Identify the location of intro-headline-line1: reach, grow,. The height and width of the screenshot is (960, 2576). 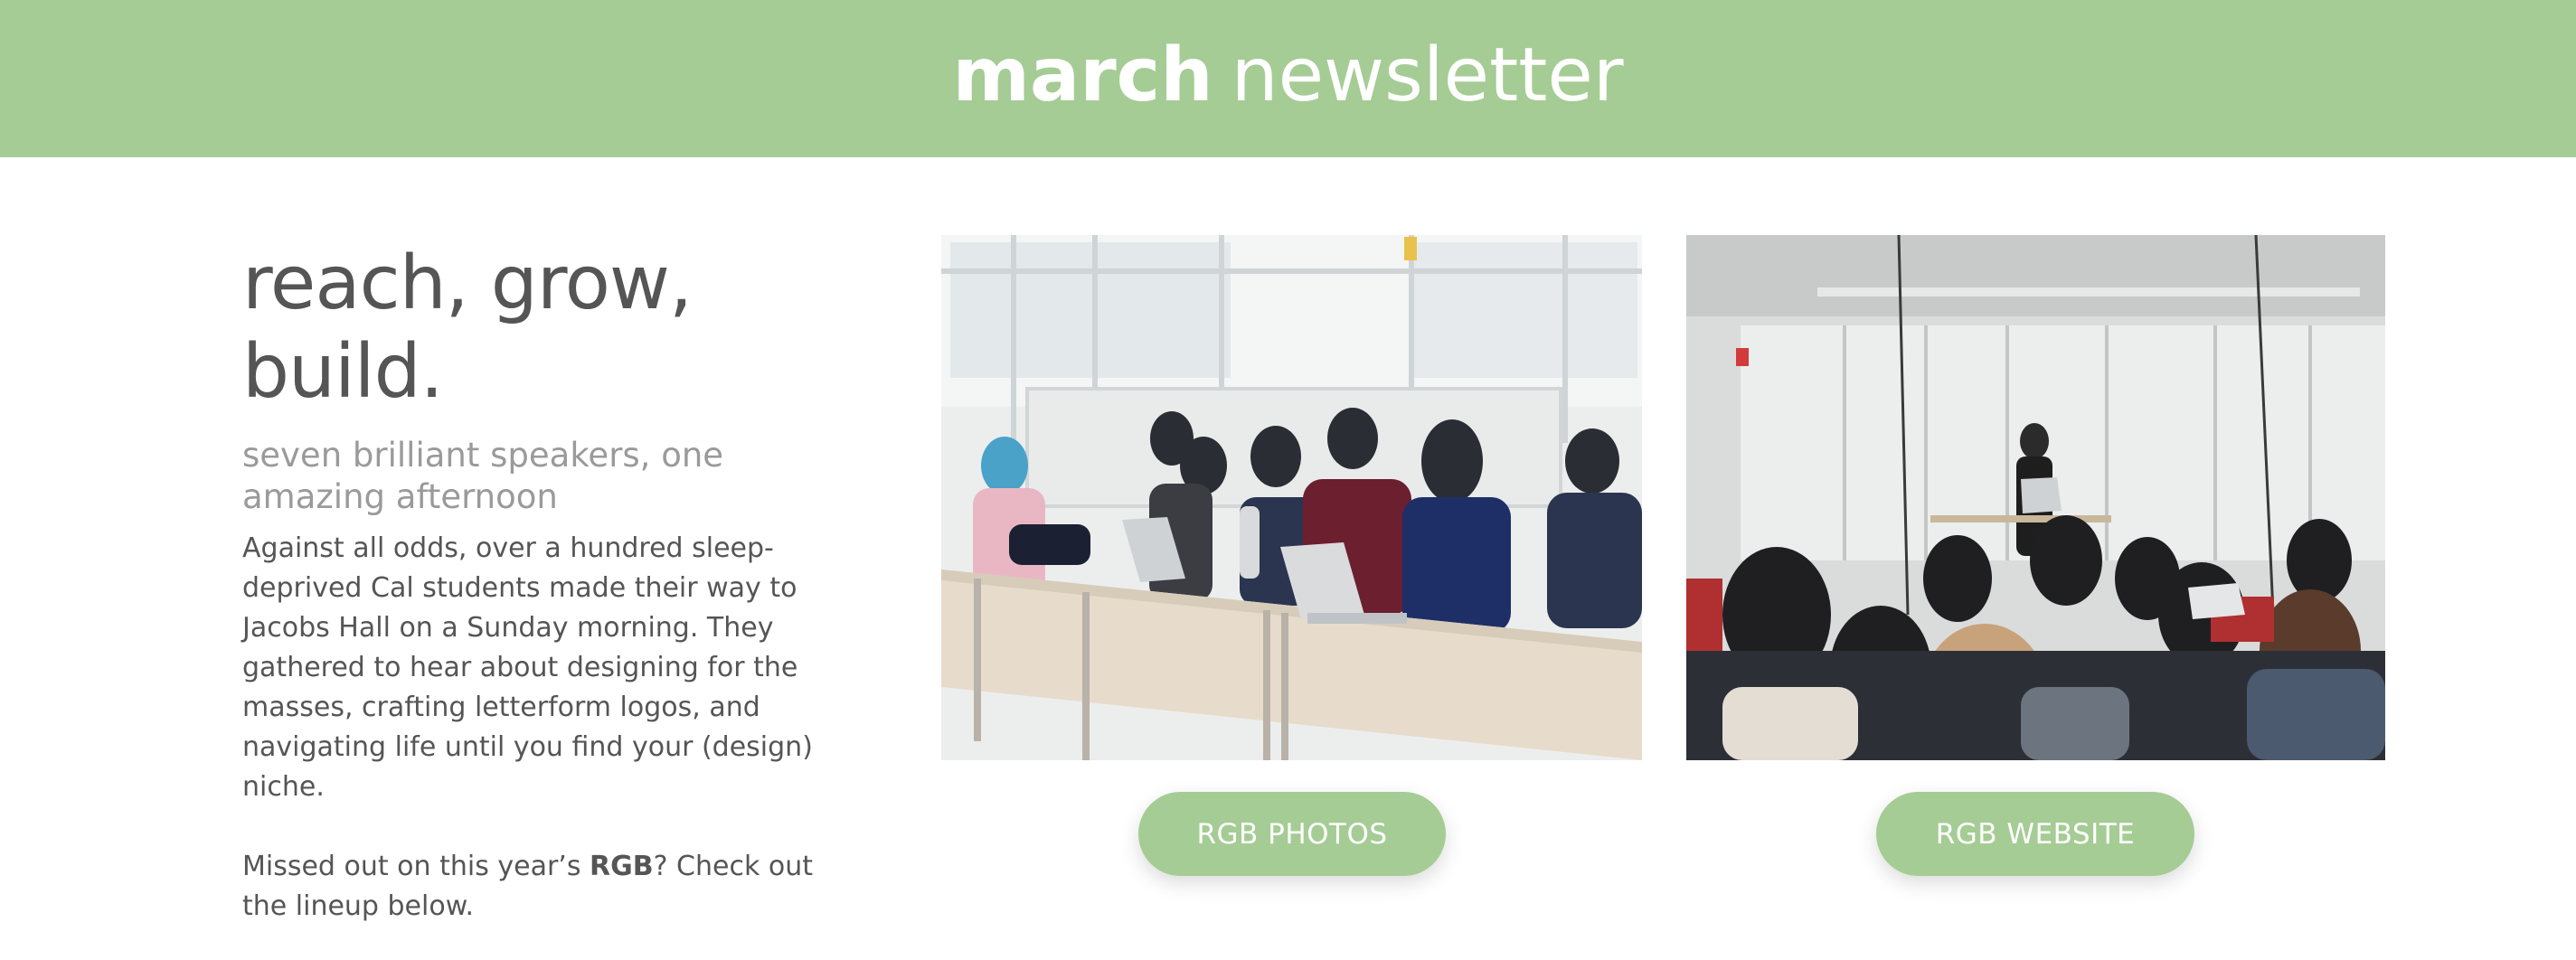
(468, 283).